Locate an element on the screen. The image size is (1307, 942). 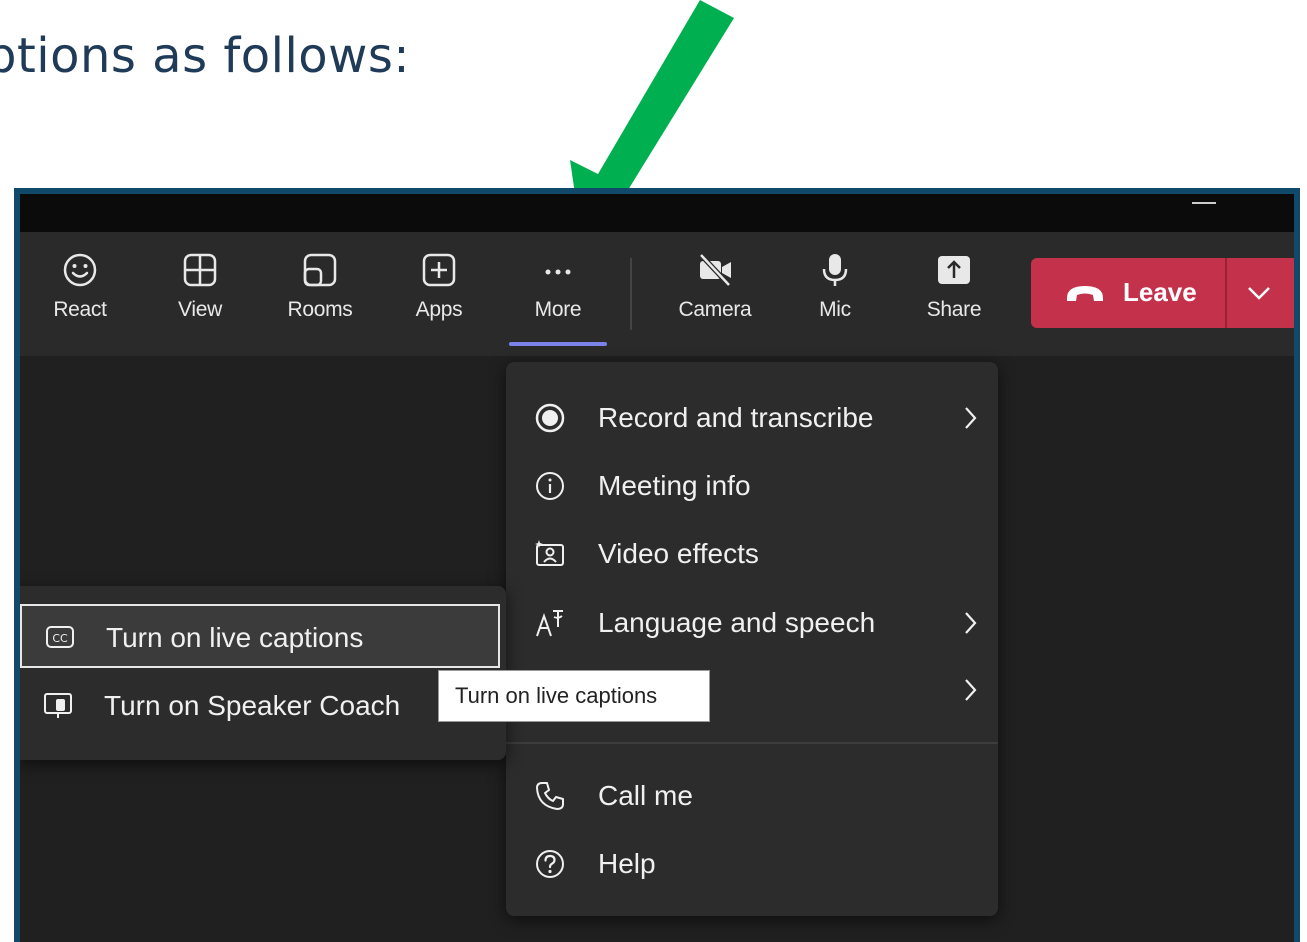
menu-item-language-and-speech: Language and speech is located at coordinates (752, 623).